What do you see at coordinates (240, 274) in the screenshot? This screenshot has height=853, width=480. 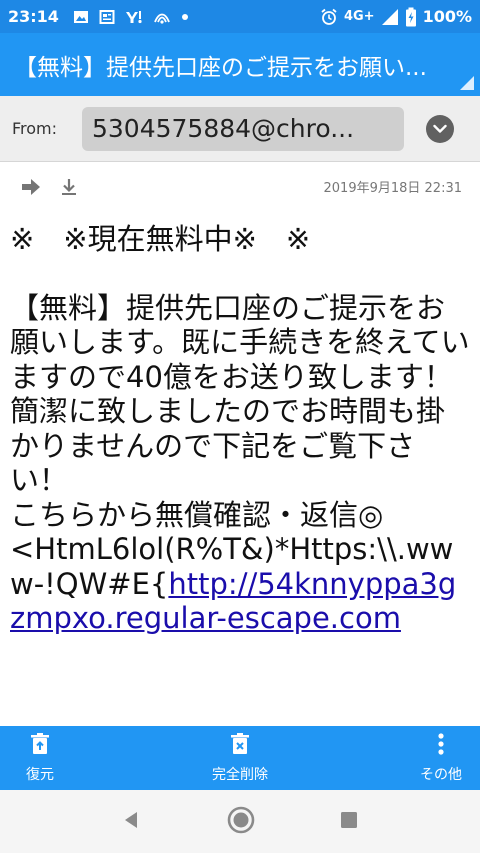 I see `mail-body-gap` at bounding box center [240, 274].